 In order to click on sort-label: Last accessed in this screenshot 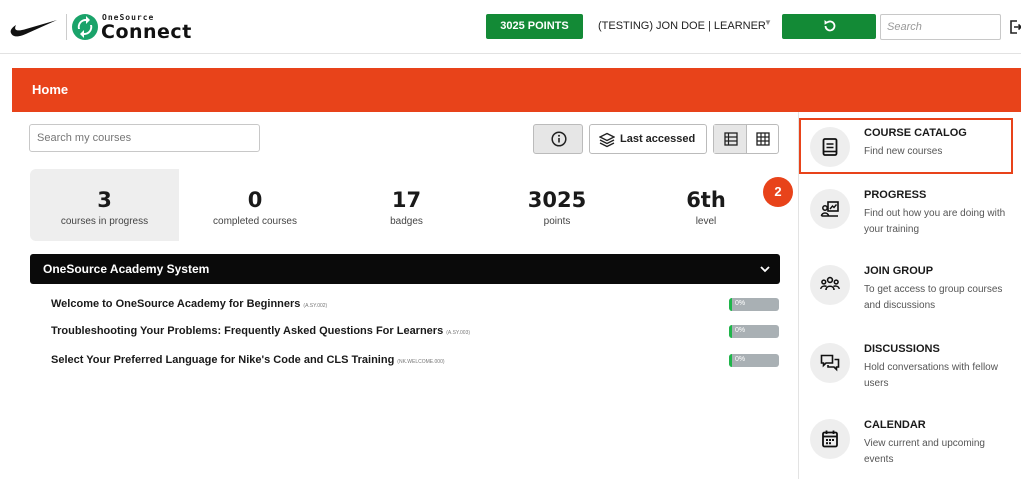, I will do `click(658, 139)`.